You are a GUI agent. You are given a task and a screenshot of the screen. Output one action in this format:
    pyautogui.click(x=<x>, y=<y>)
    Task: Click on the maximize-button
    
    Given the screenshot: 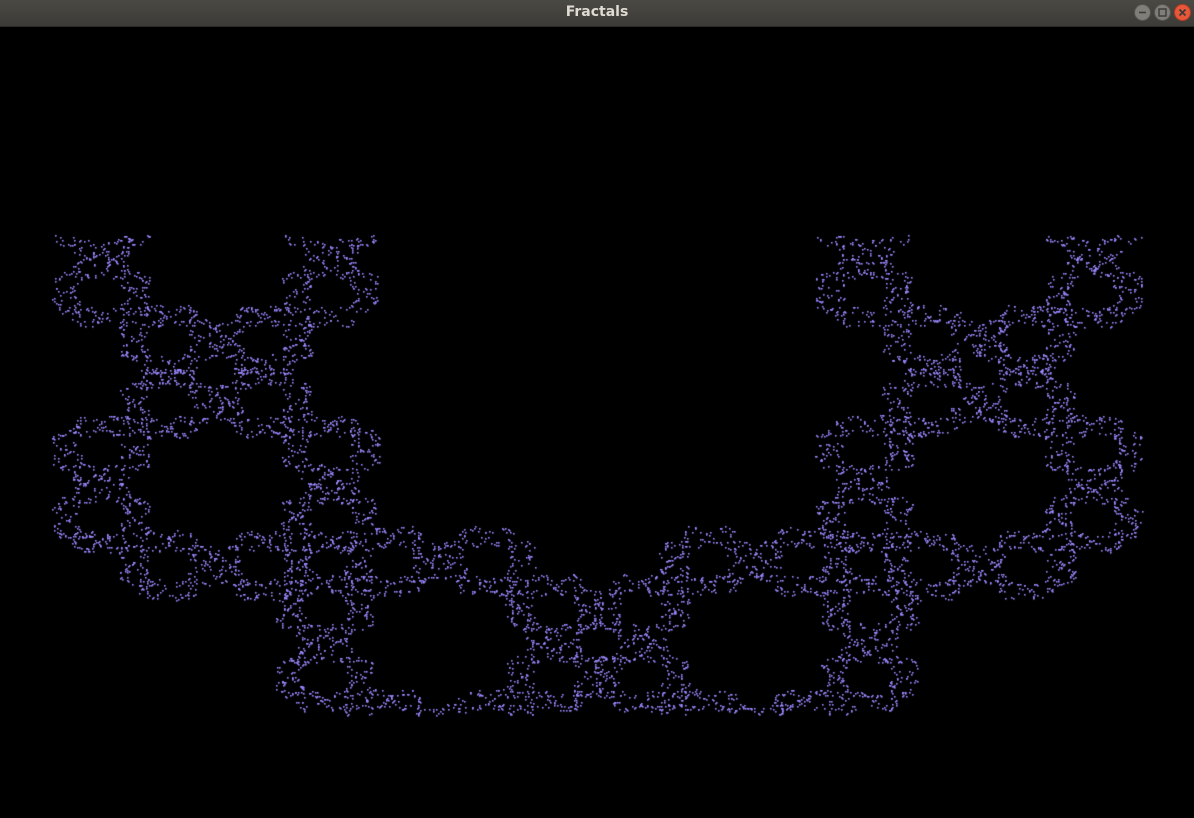 What is the action you would take?
    pyautogui.click(x=1162, y=12)
    